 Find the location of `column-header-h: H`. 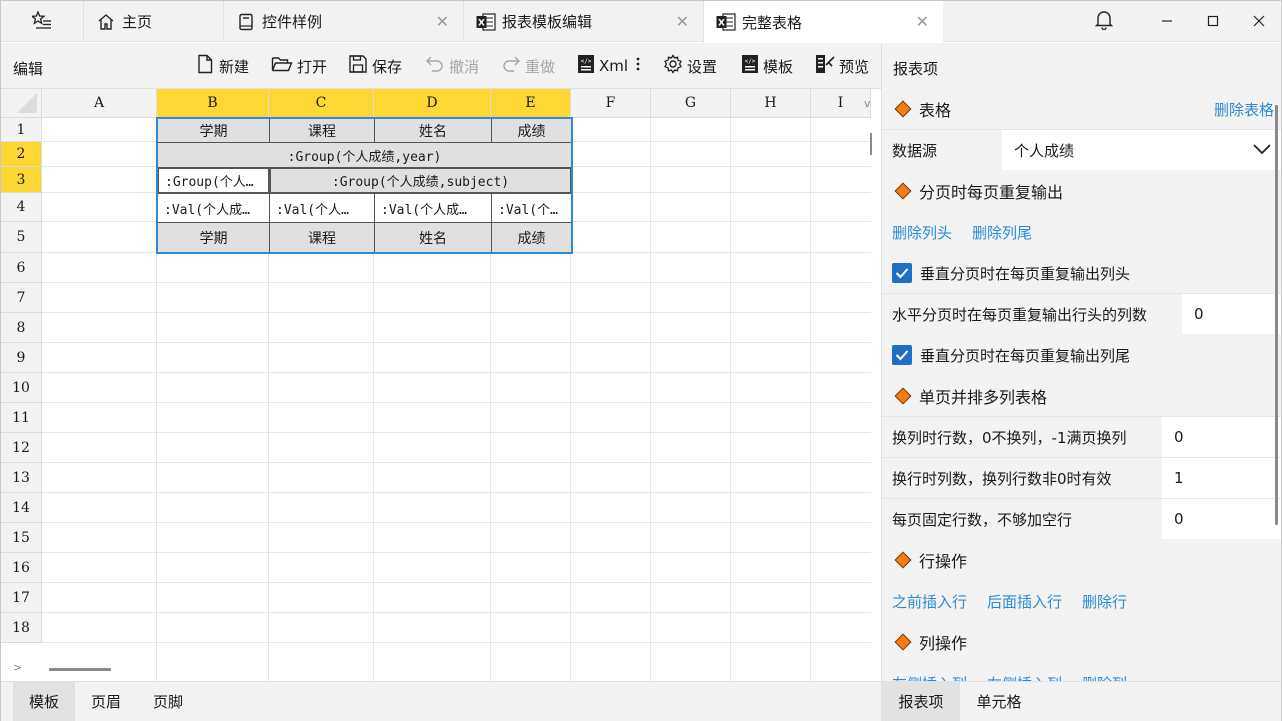

column-header-h: H is located at coordinates (771, 103).